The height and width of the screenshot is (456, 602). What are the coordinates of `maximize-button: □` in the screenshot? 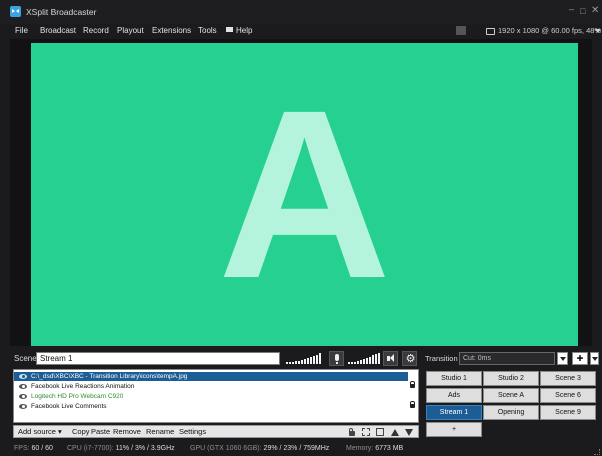 It's located at (582, 11).